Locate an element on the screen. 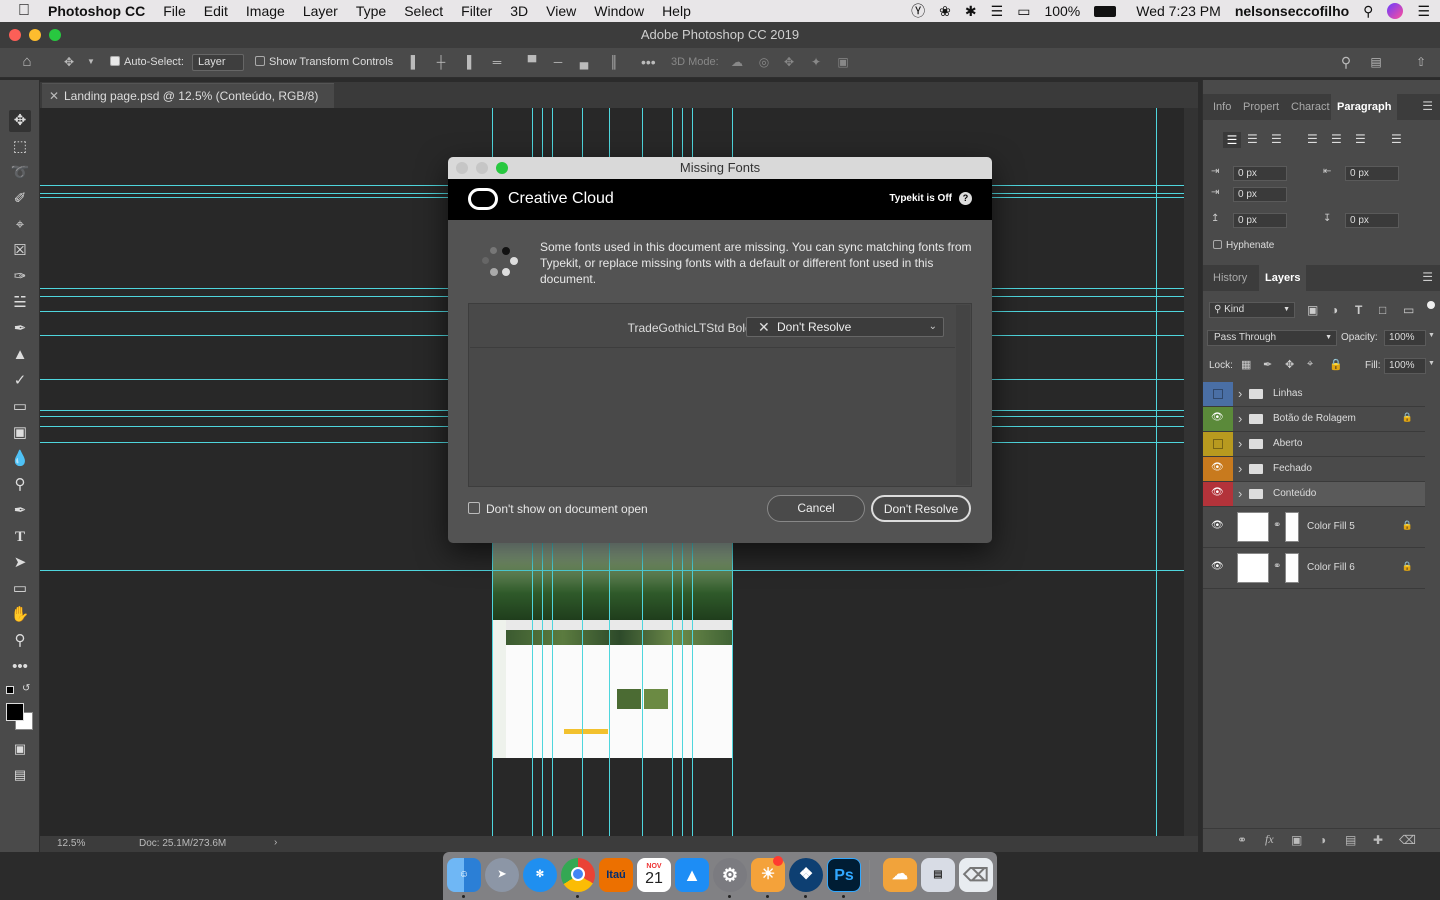  guide-vertical is located at coordinates (1156, 472).